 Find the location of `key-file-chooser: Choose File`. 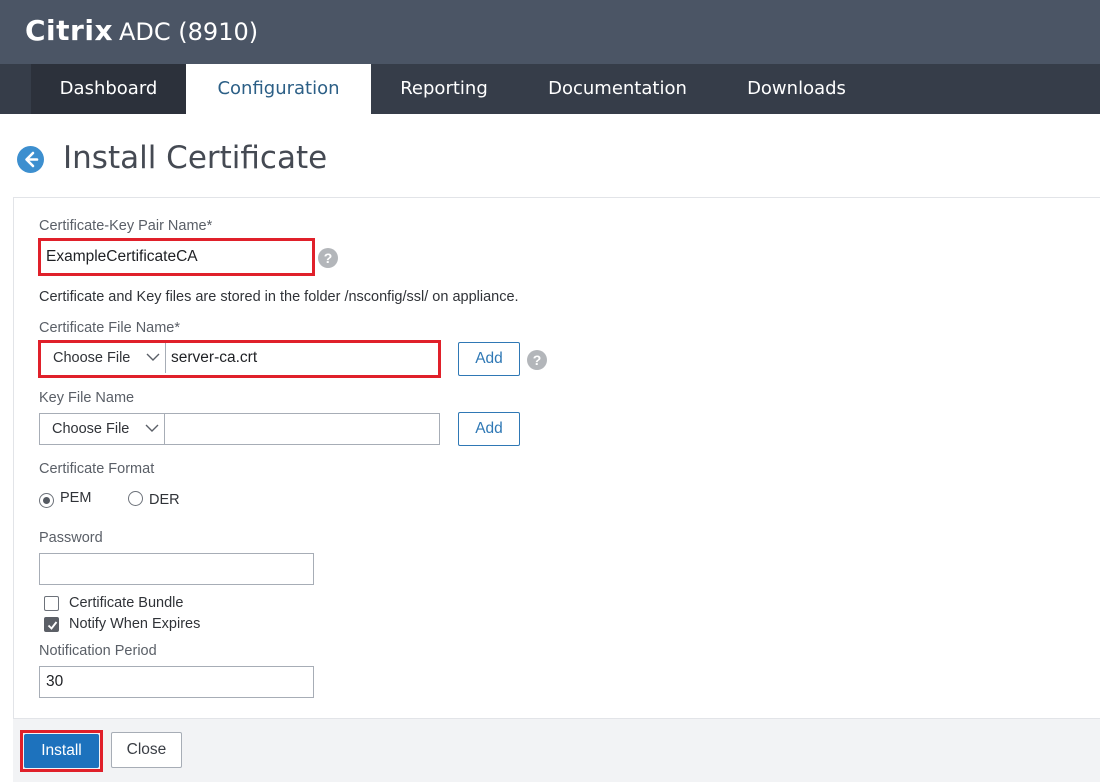

key-file-chooser: Choose File is located at coordinates (239, 429).